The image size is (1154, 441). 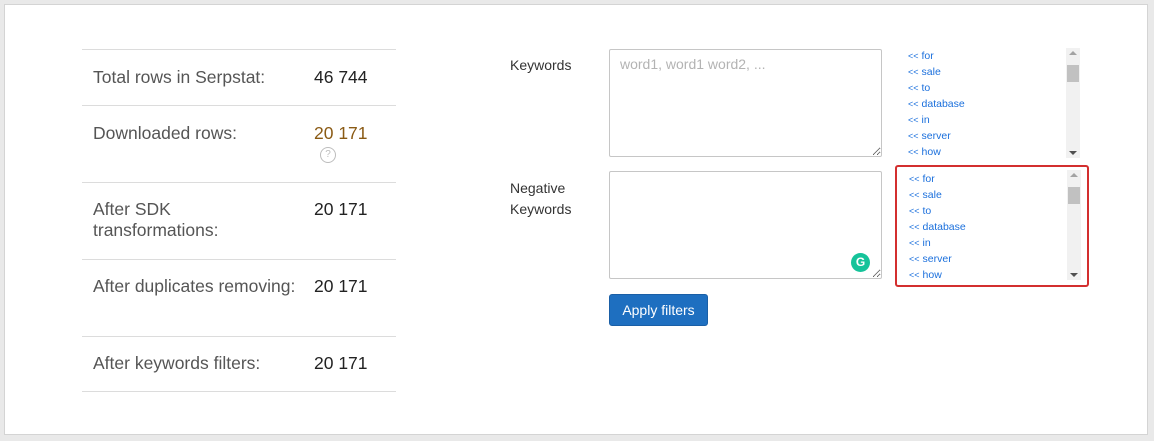 I want to click on stats-row-total: Total rows in Serpstat: 46 744, so click(x=239, y=77).